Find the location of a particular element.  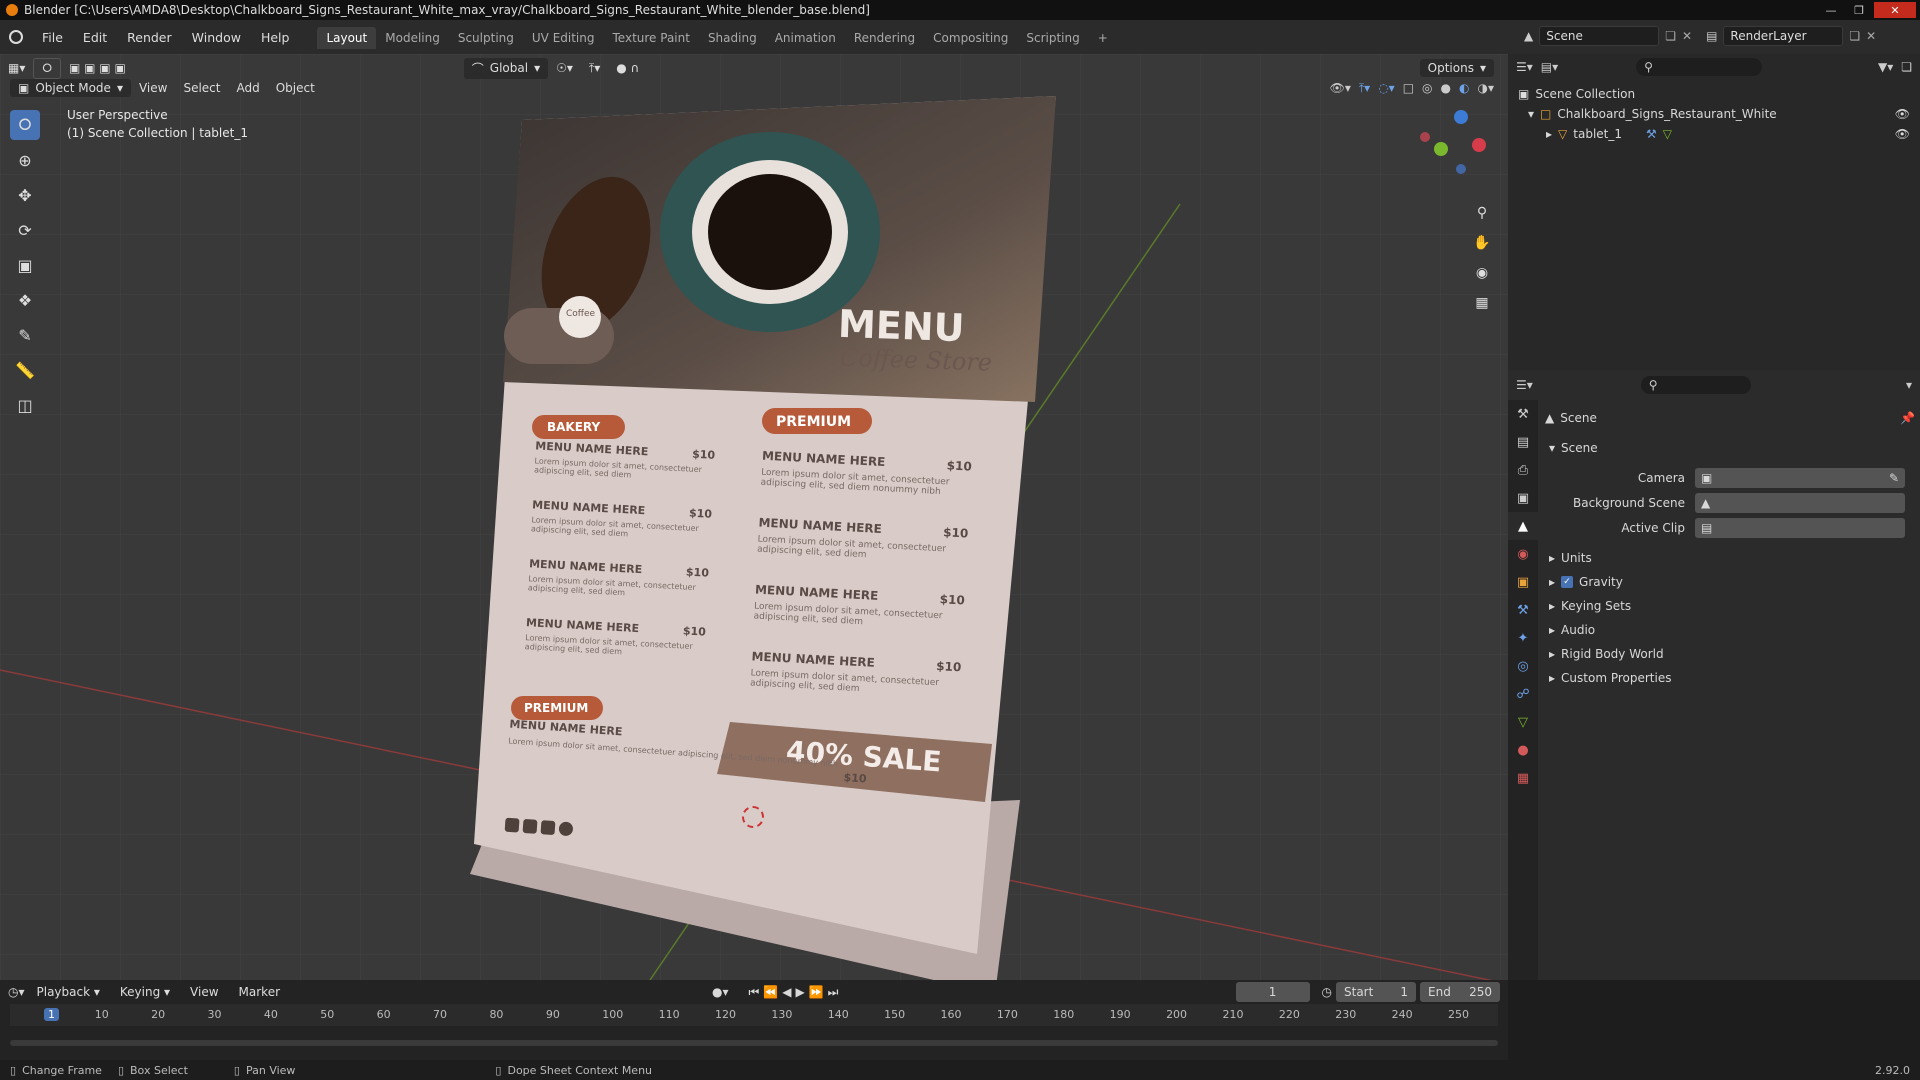

material-shading-icon: ◐ is located at coordinates (1464, 88).